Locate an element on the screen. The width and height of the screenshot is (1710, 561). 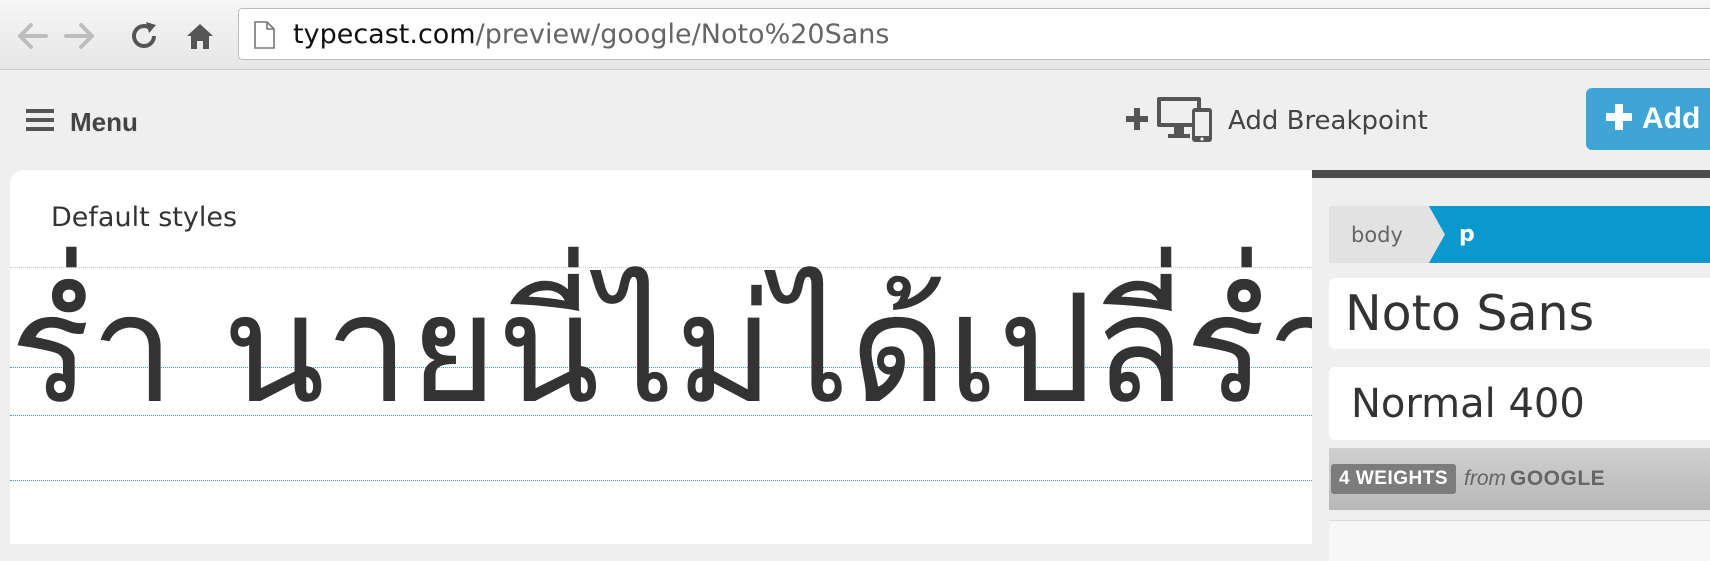
reload-button is located at coordinates (144, 36).